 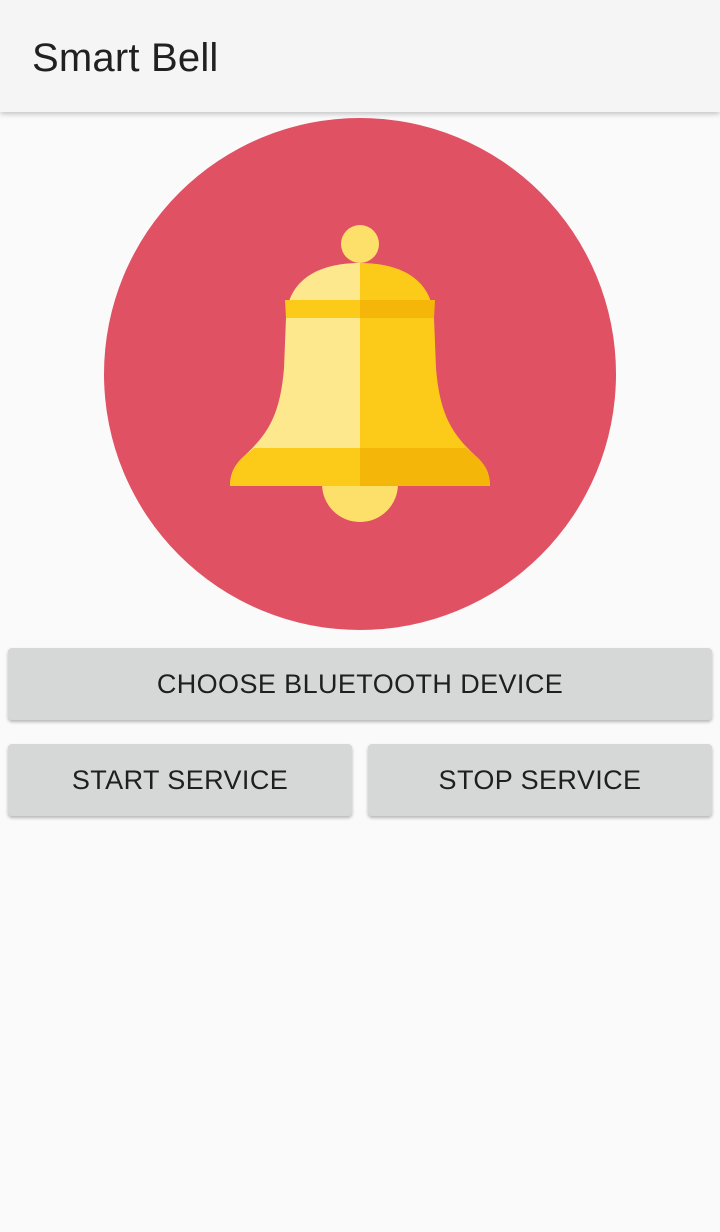 I want to click on bell-top-band-left, so click(x=322, y=309).